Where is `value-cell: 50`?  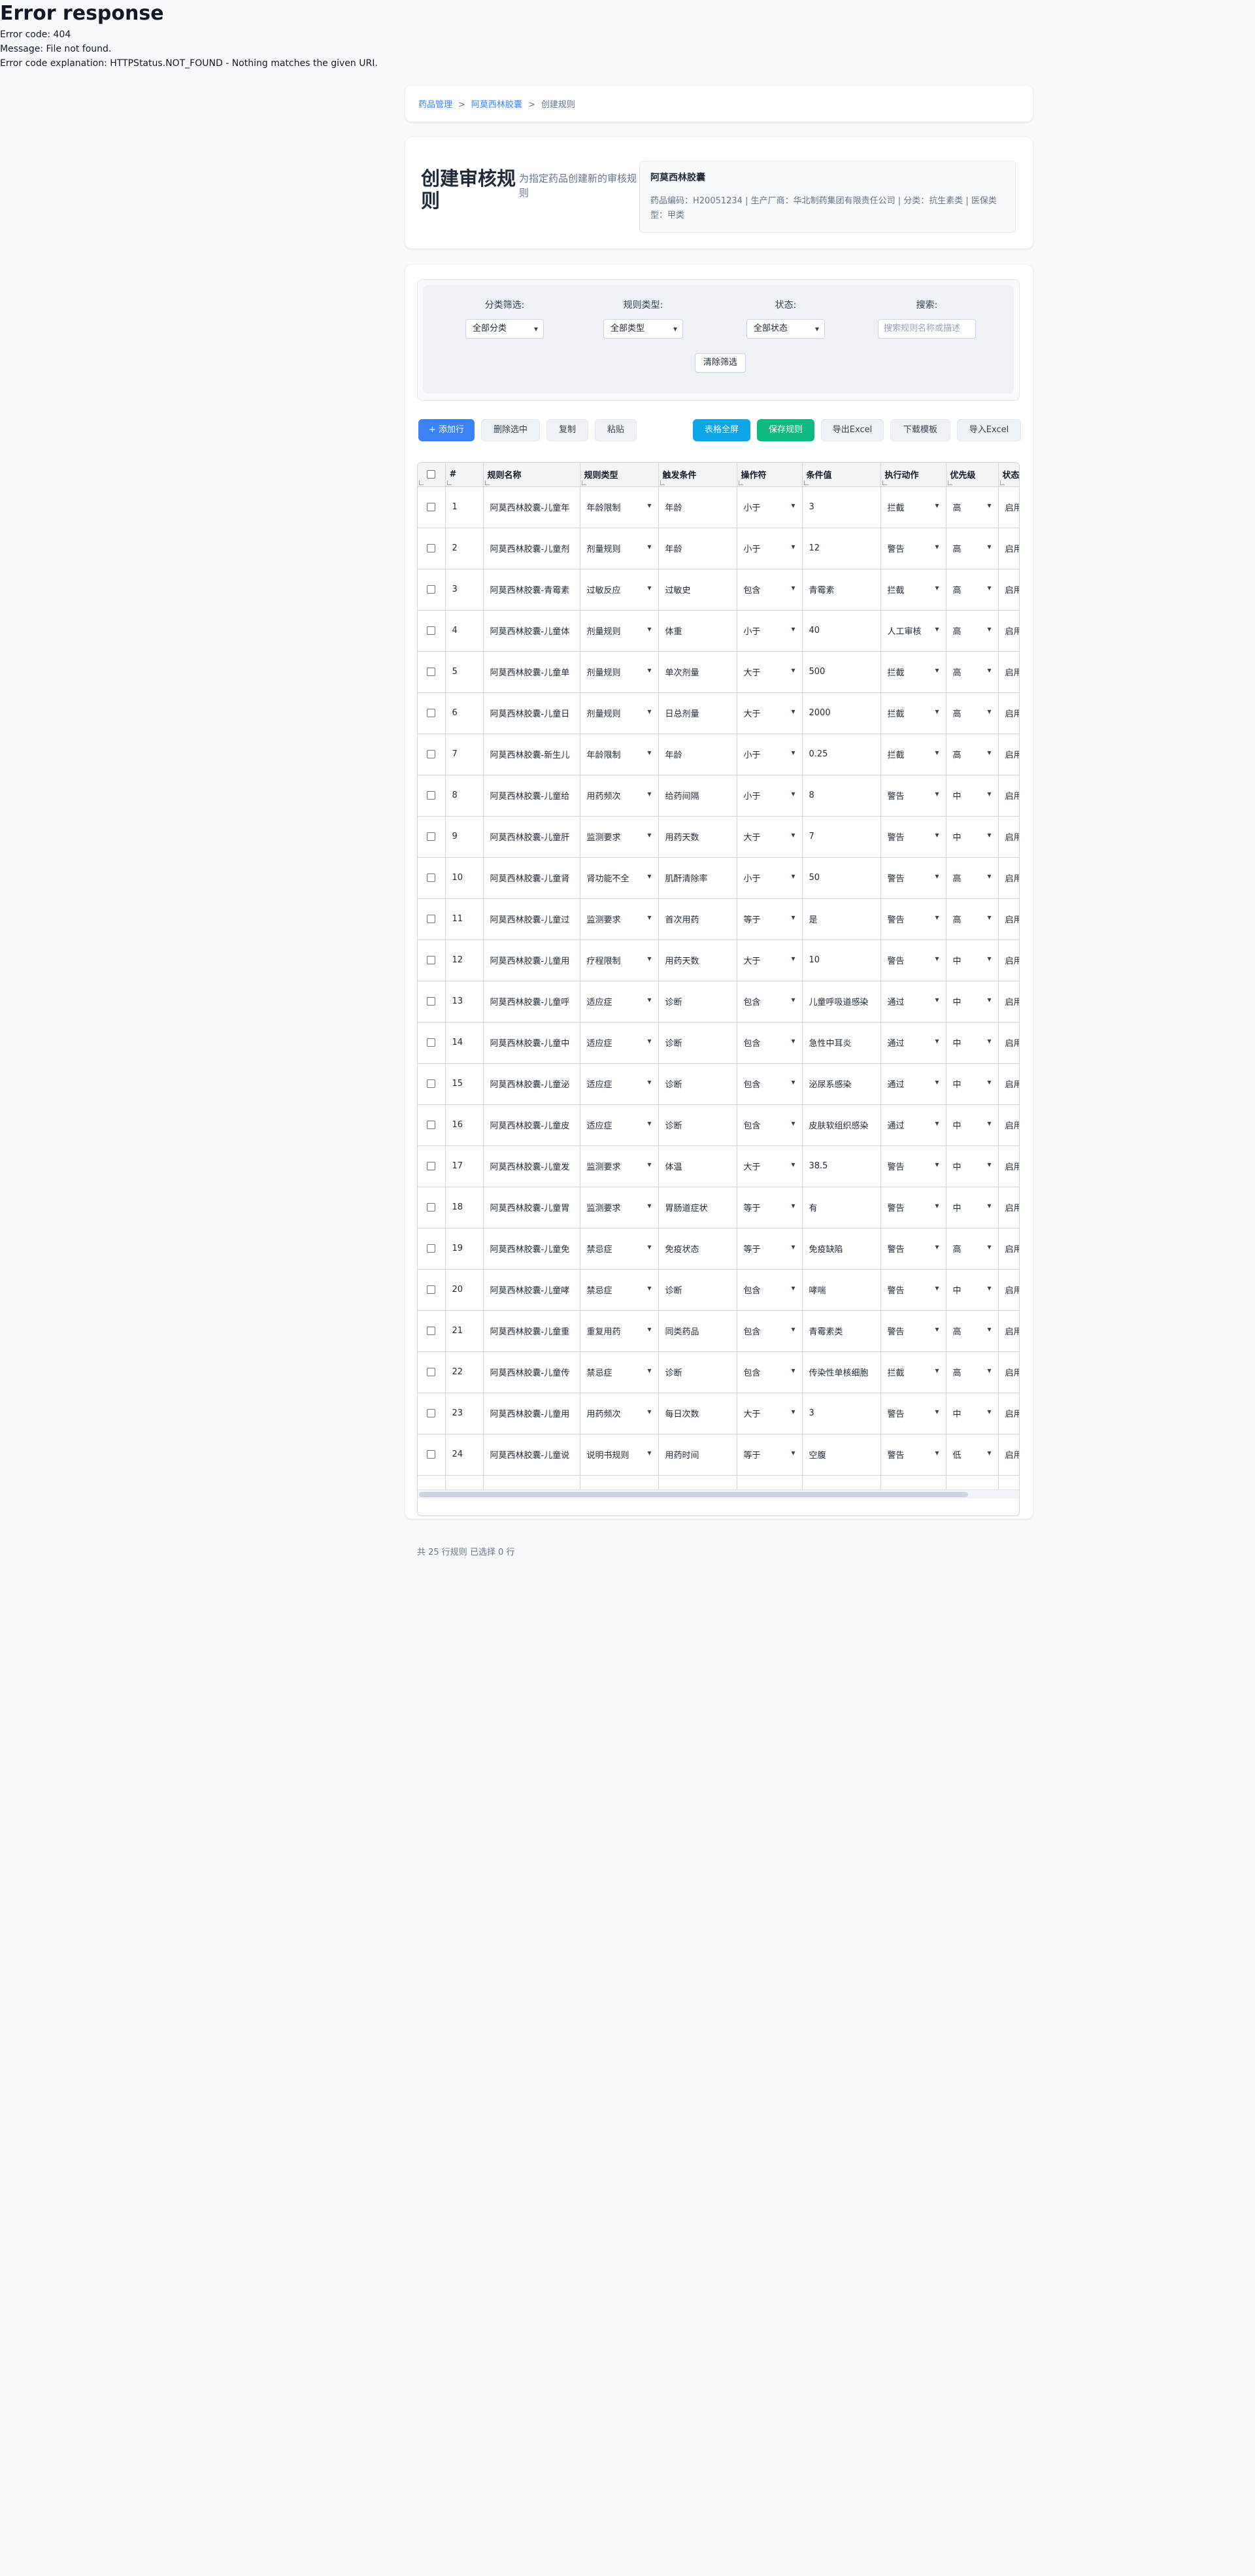
value-cell: 50 is located at coordinates (841, 878).